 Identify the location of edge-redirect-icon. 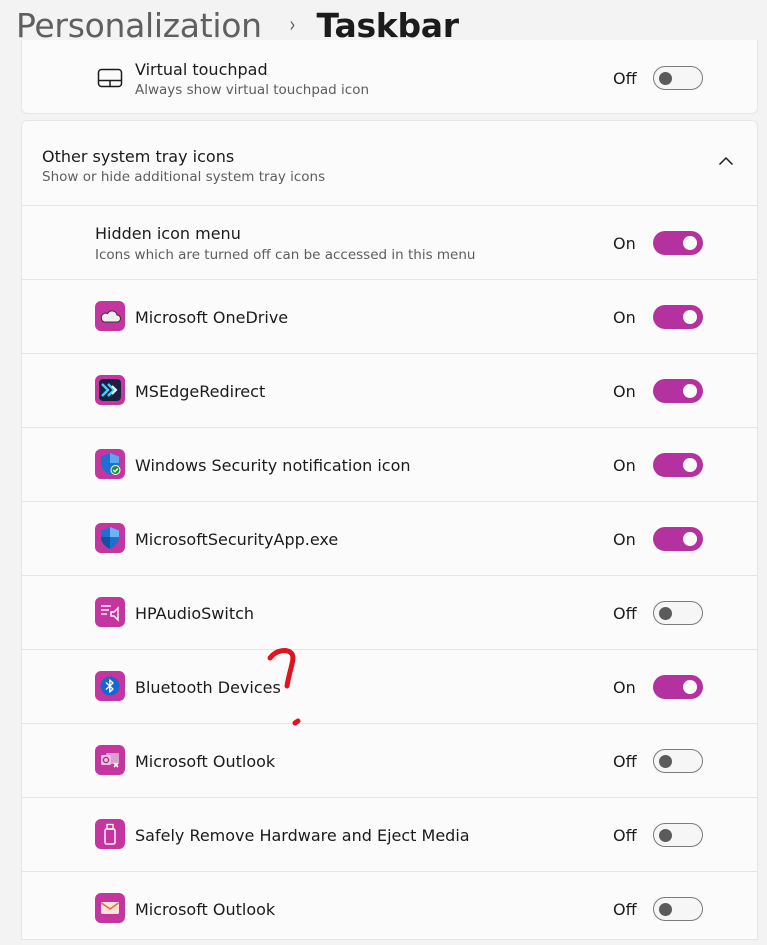
(110, 390).